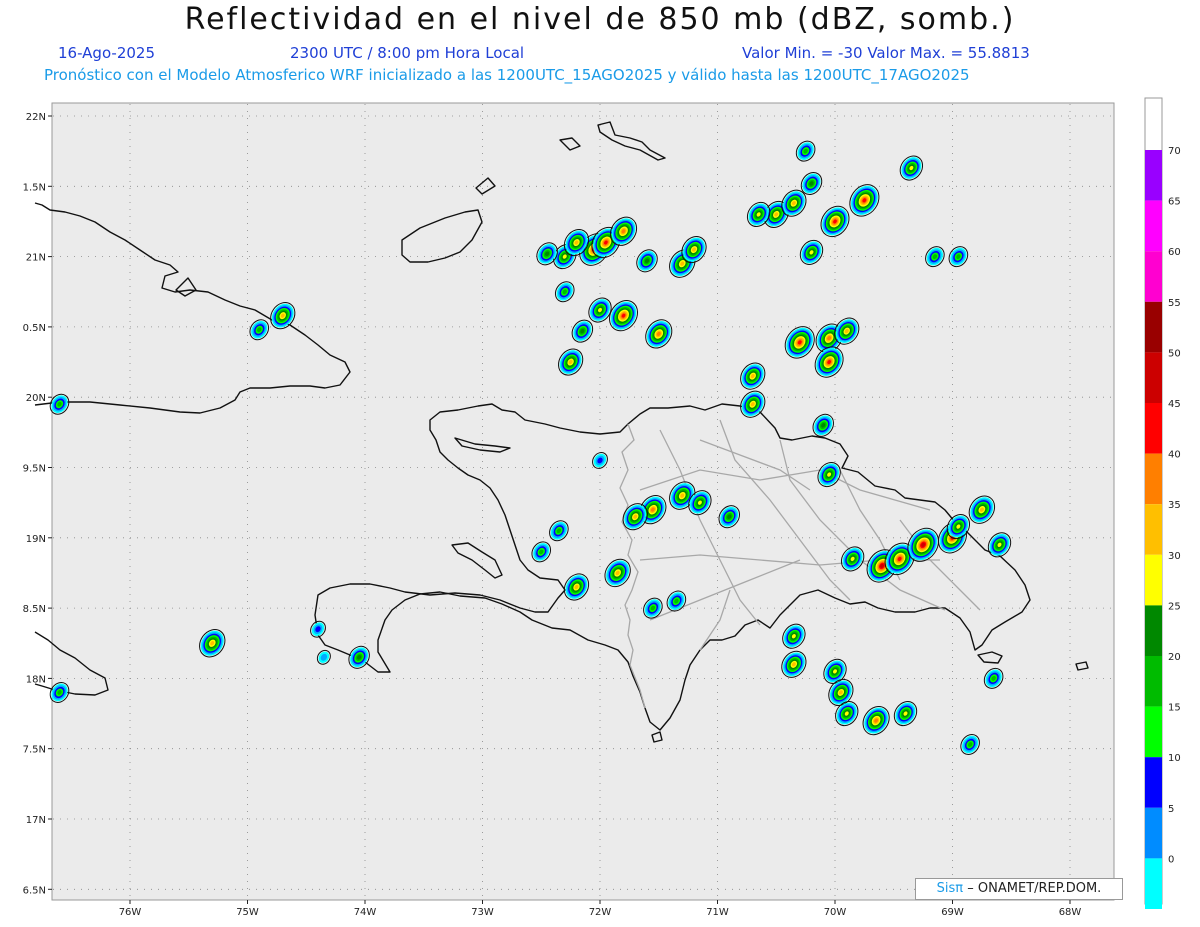  Describe the element at coordinates (1171, 859) in the screenshot. I see `colorbar-label: 0` at that location.